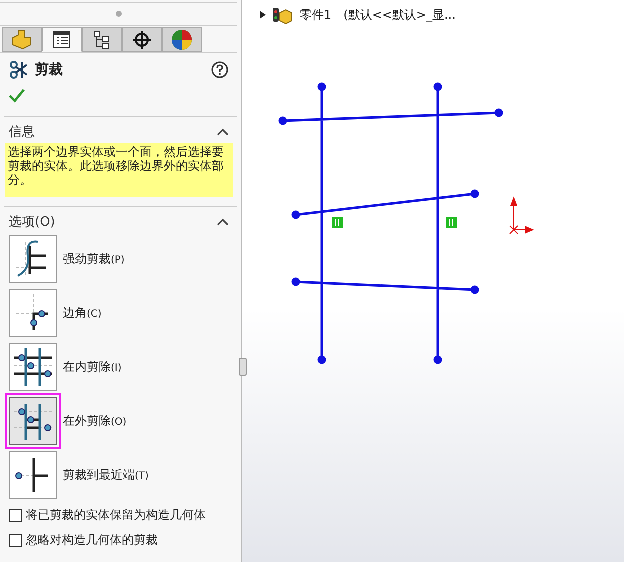 This screenshot has height=562, width=624. I want to click on section-heading: 选项(O), so click(32, 222).